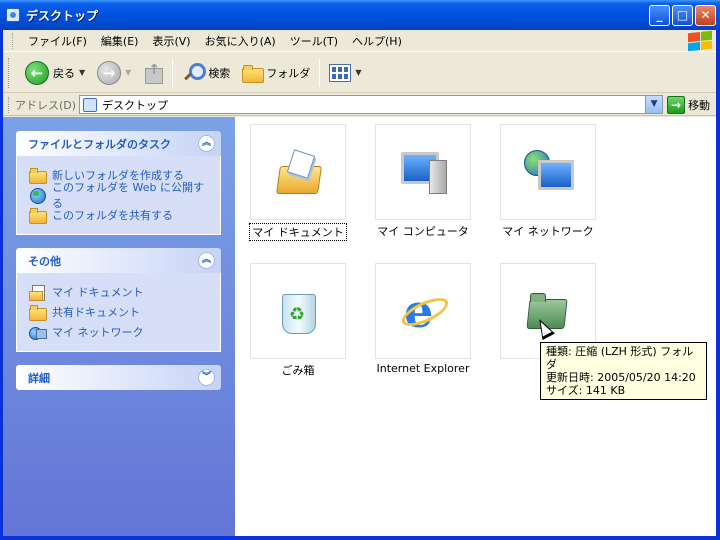  I want to click on window-frame-right, so click(718, 285).